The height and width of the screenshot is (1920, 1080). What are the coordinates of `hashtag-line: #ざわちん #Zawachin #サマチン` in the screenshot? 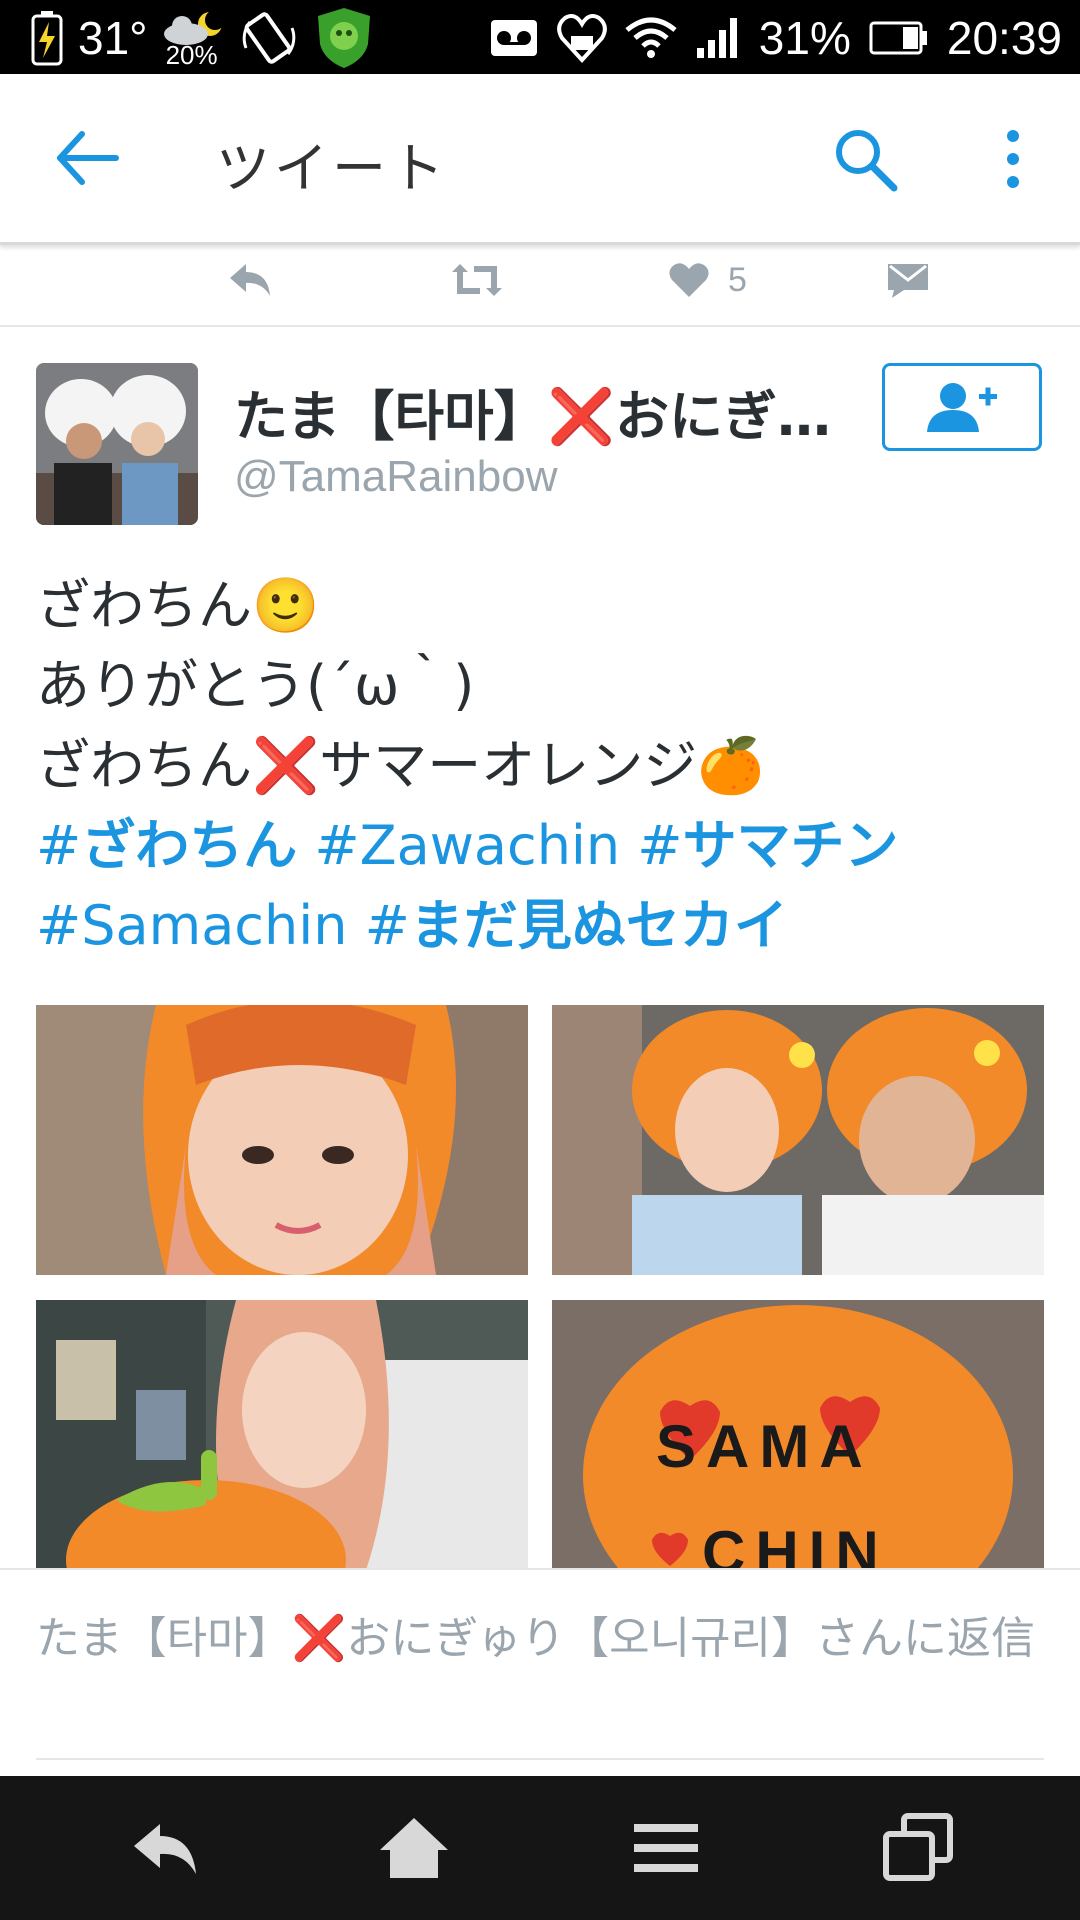 It's located at (541, 846).